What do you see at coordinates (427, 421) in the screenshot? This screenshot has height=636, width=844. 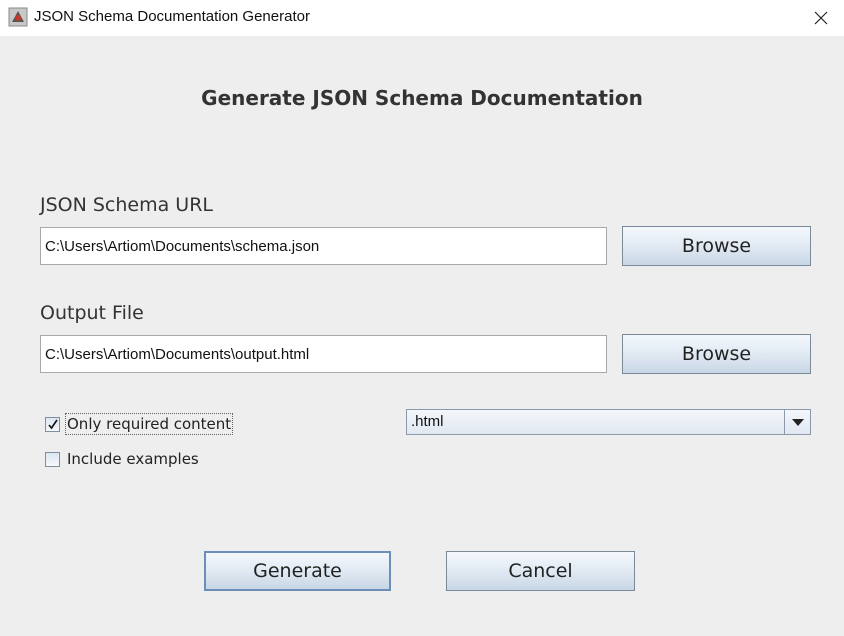 I see `format-select-value: .html` at bounding box center [427, 421].